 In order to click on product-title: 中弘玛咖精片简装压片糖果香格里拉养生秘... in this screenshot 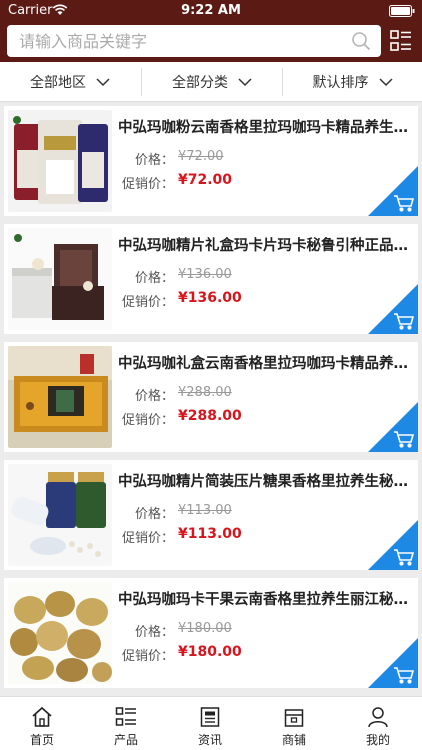, I will do `click(263, 482)`.